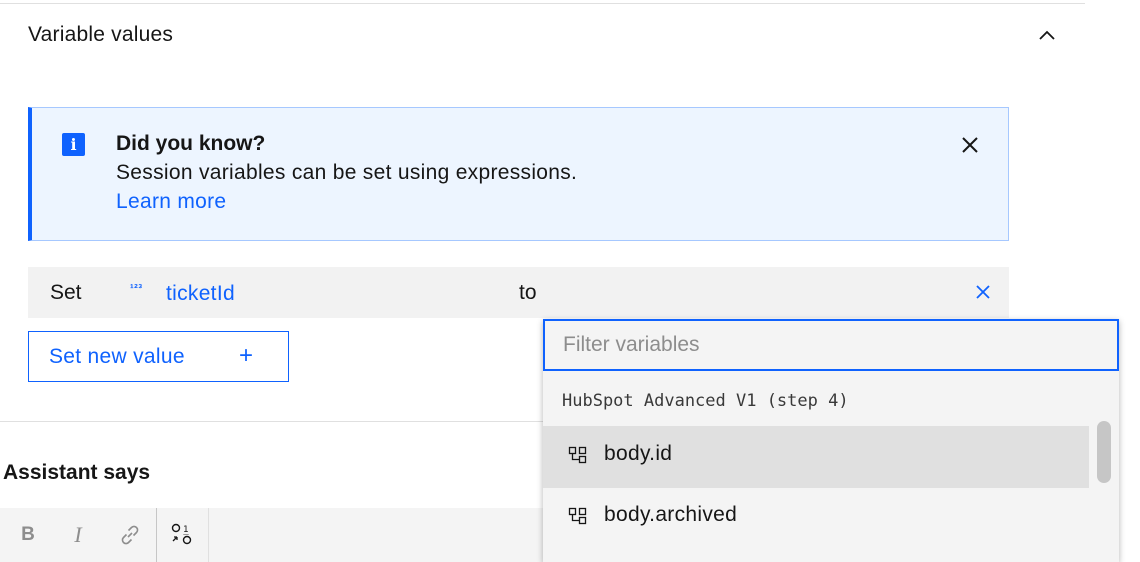 This screenshot has height=562, width=1140. I want to click on set-label: Set, so click(66, 292).